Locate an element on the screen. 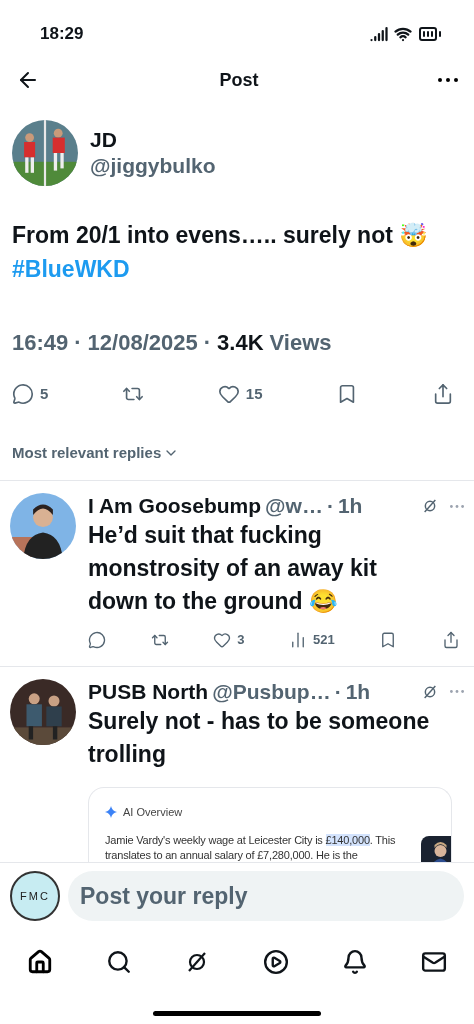 The width and height of the screenshot is (474, 1024). reply-button: 5 is located at coordinates (30, 394).